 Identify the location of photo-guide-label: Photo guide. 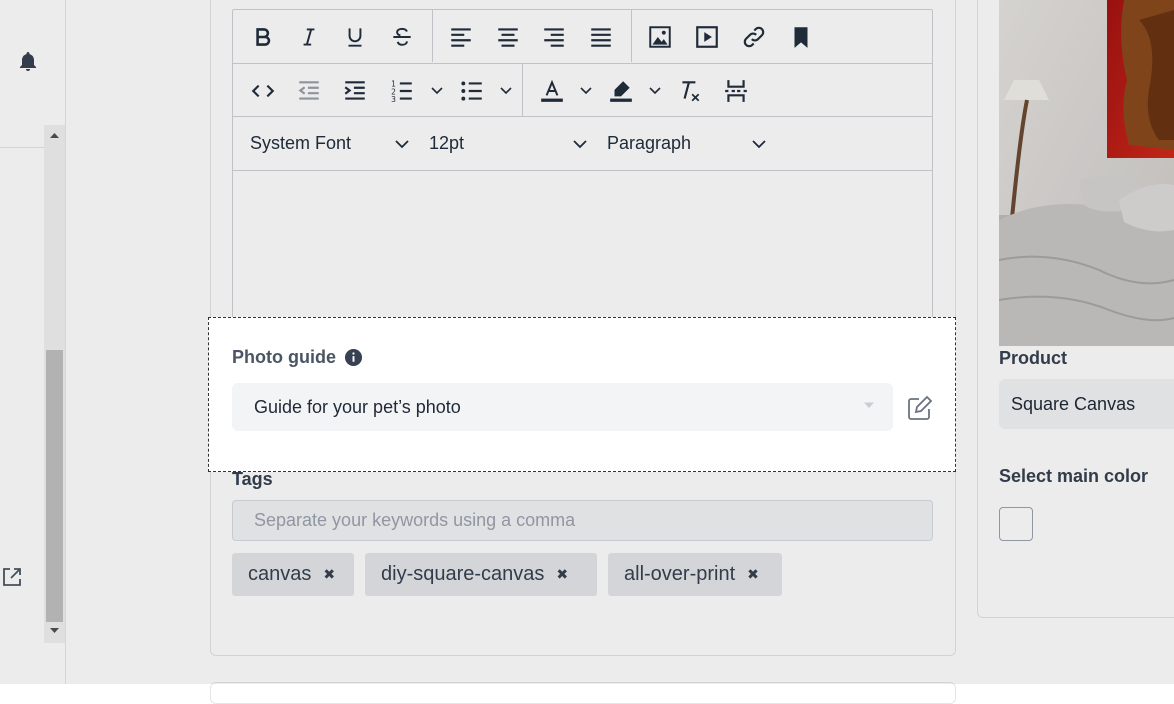
(297, 357).